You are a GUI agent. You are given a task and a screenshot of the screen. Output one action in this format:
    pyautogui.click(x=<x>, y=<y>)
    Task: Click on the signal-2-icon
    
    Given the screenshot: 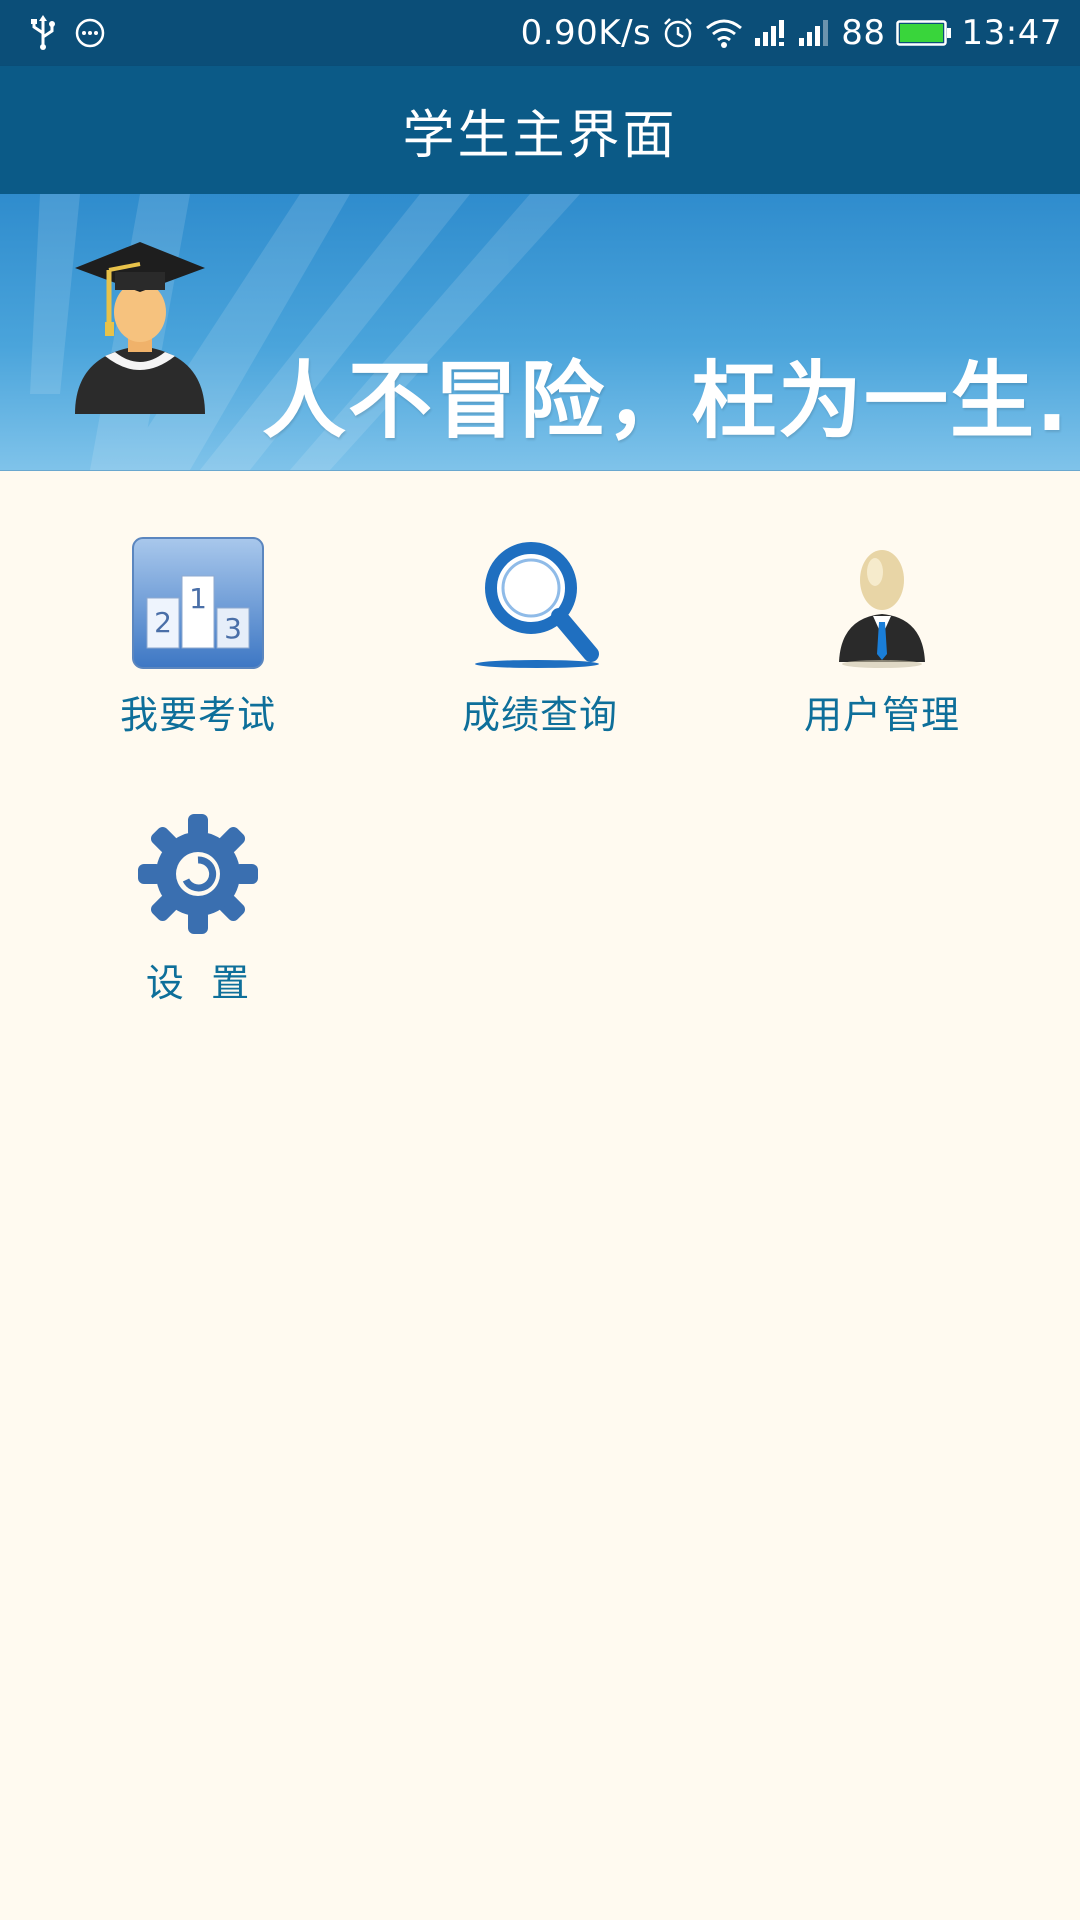 What is the action you would take?
    pyautogui.click(x=814, y=33)
    